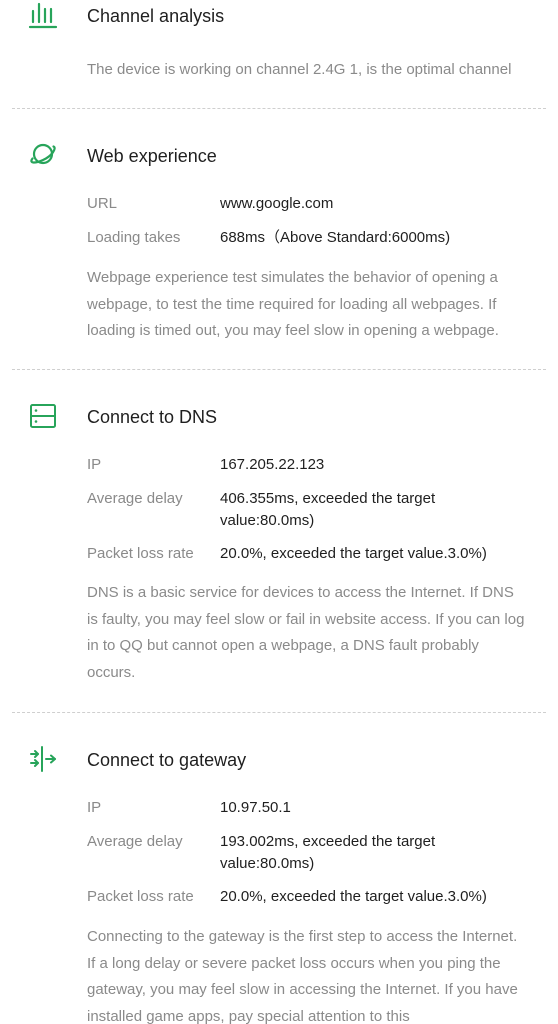 The image size is (558, 1024). Describe the element at coordinates (43, 416) in the screenshot. I see `server-icon` at that location.